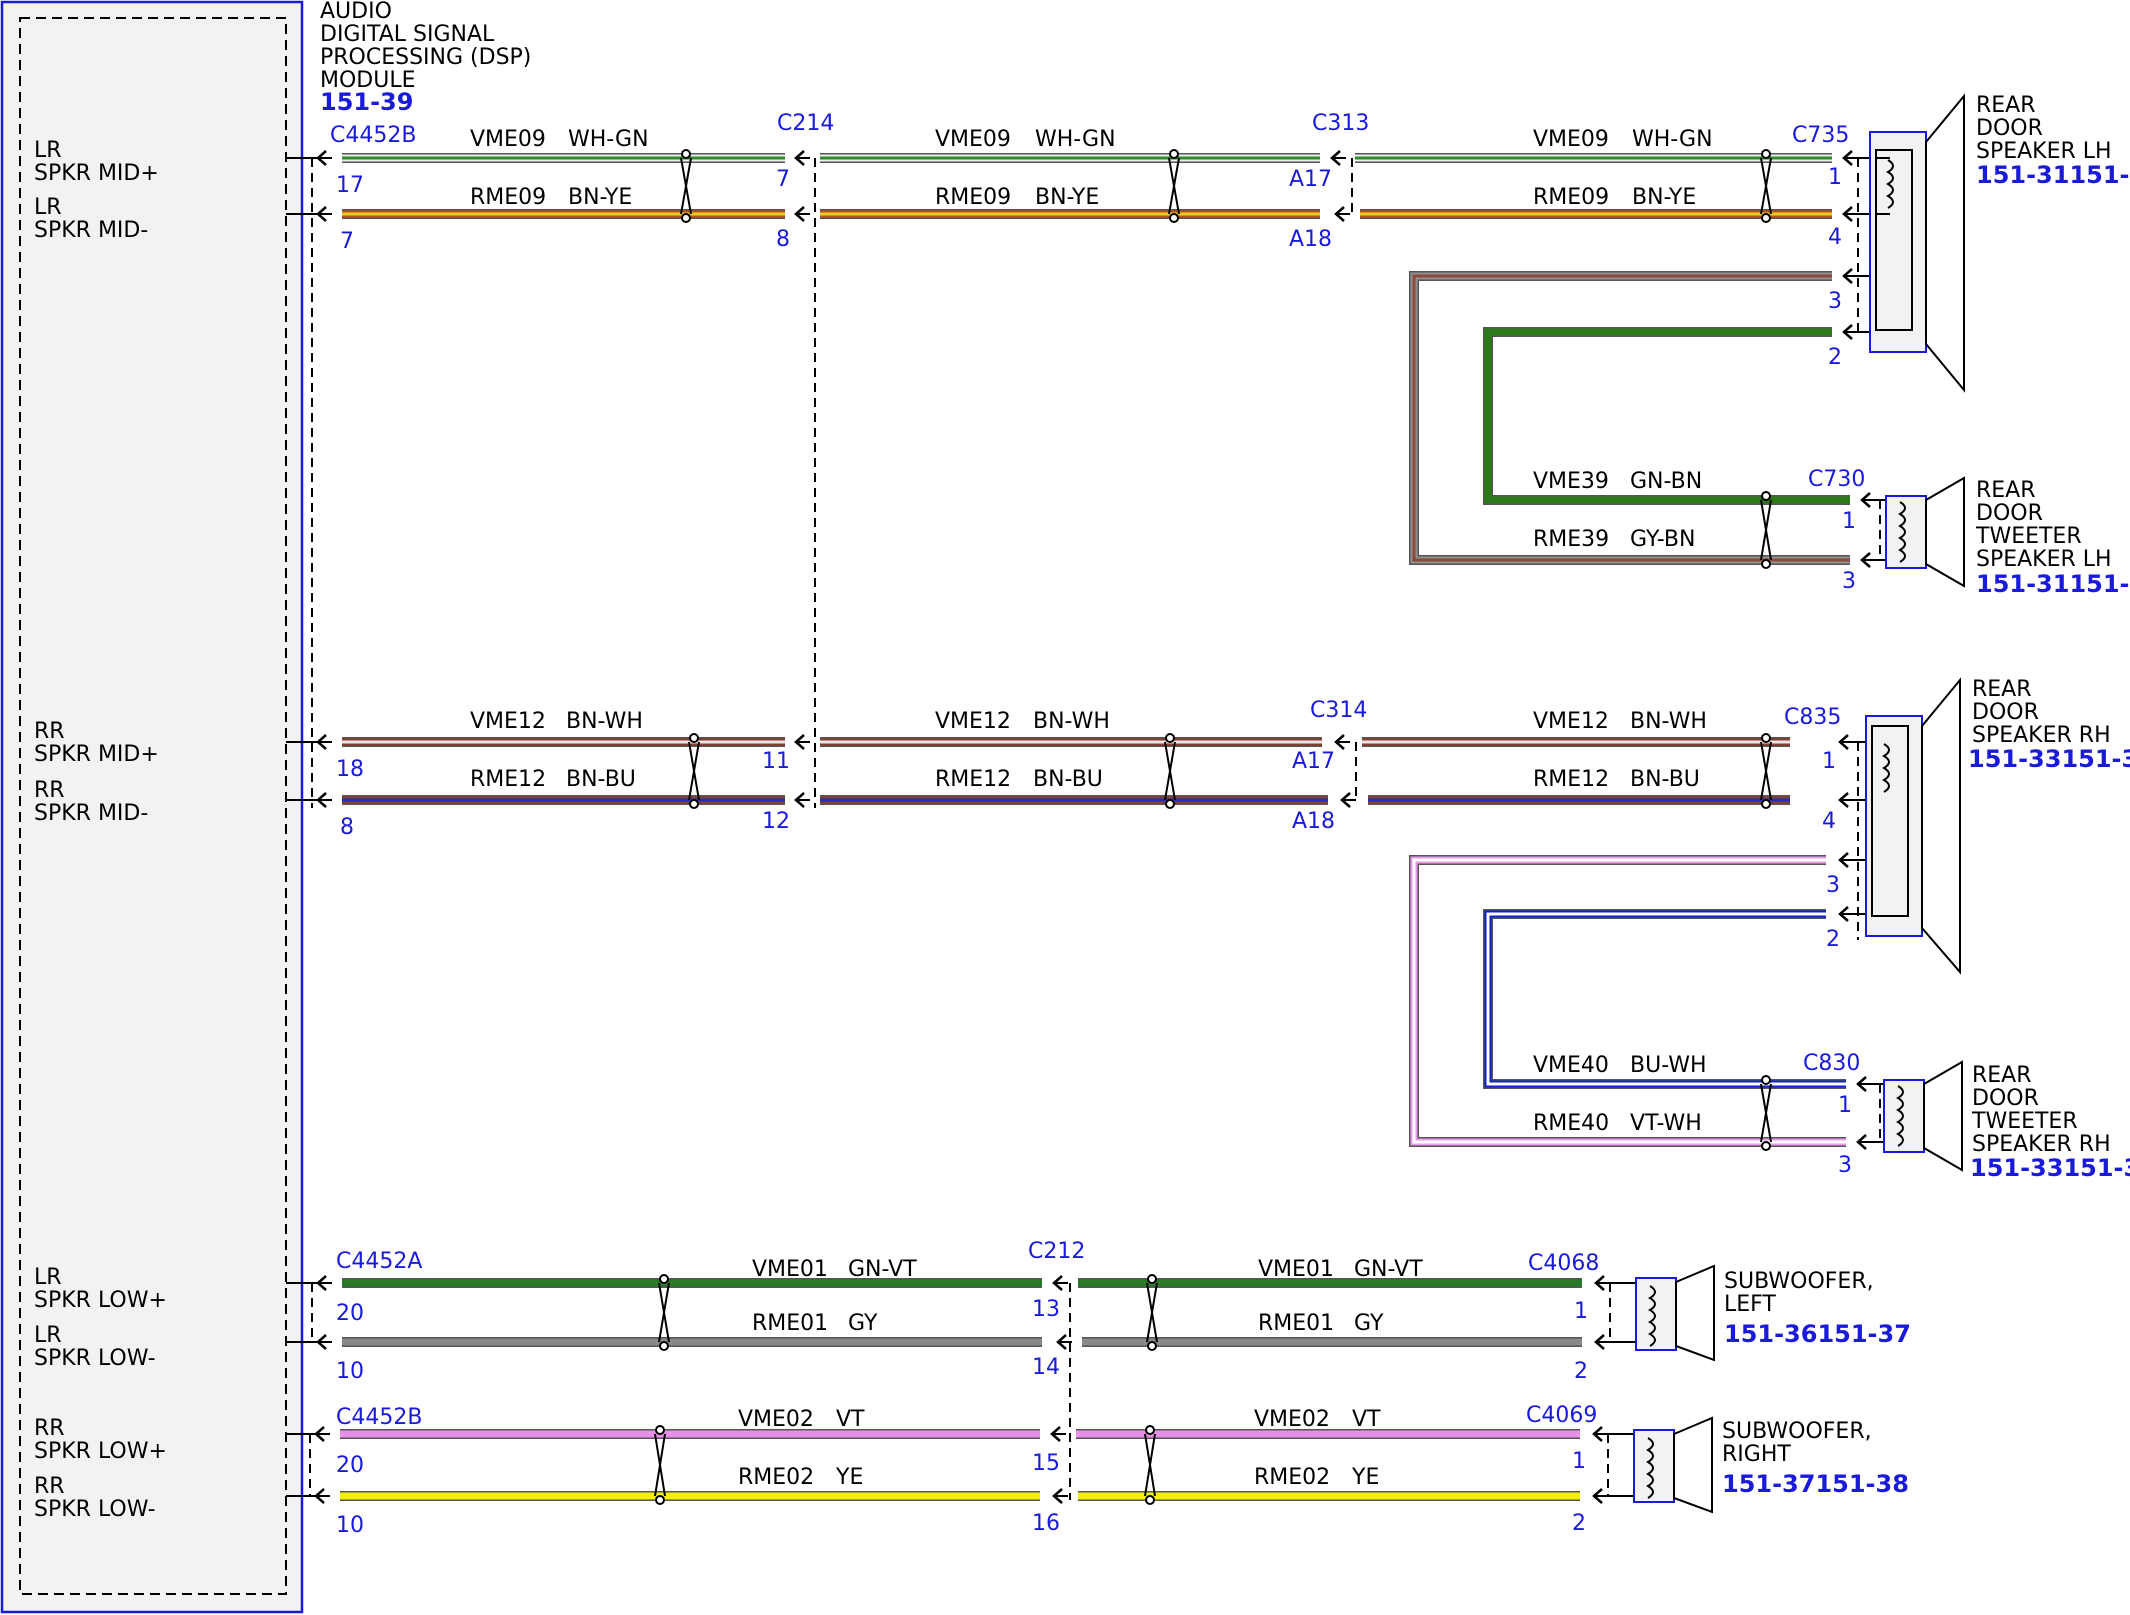  I want to click on pin-label-line1: RR, so click(49, 1486).